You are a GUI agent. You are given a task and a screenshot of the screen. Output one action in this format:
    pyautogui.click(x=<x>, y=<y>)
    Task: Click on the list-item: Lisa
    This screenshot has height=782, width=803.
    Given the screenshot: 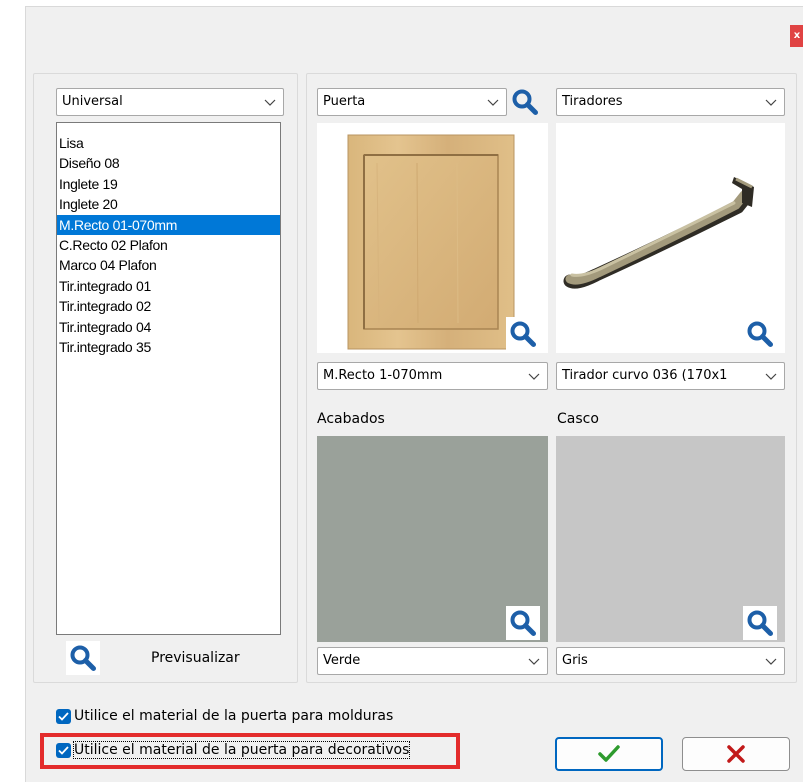 What is the action you would take?
    pyautogui.click(x=168, y=143)
    